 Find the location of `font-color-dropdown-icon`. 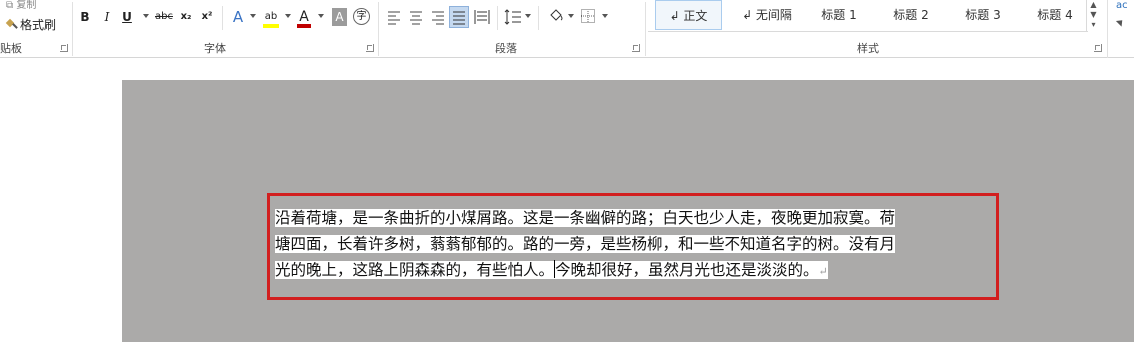

font-color-dropdown-icon is located at coordinates (321, 16).